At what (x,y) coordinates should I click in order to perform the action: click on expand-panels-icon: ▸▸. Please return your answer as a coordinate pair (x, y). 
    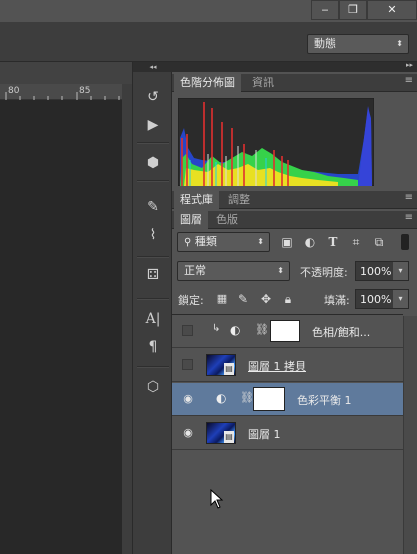
    Looking at the image, I should click on (409, 65).